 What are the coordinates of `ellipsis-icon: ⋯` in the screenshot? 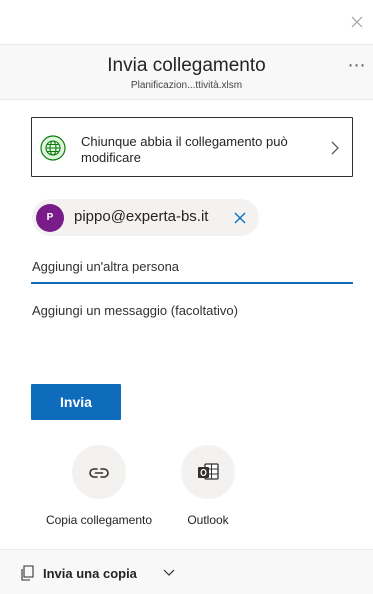 It's located at (357, 68).